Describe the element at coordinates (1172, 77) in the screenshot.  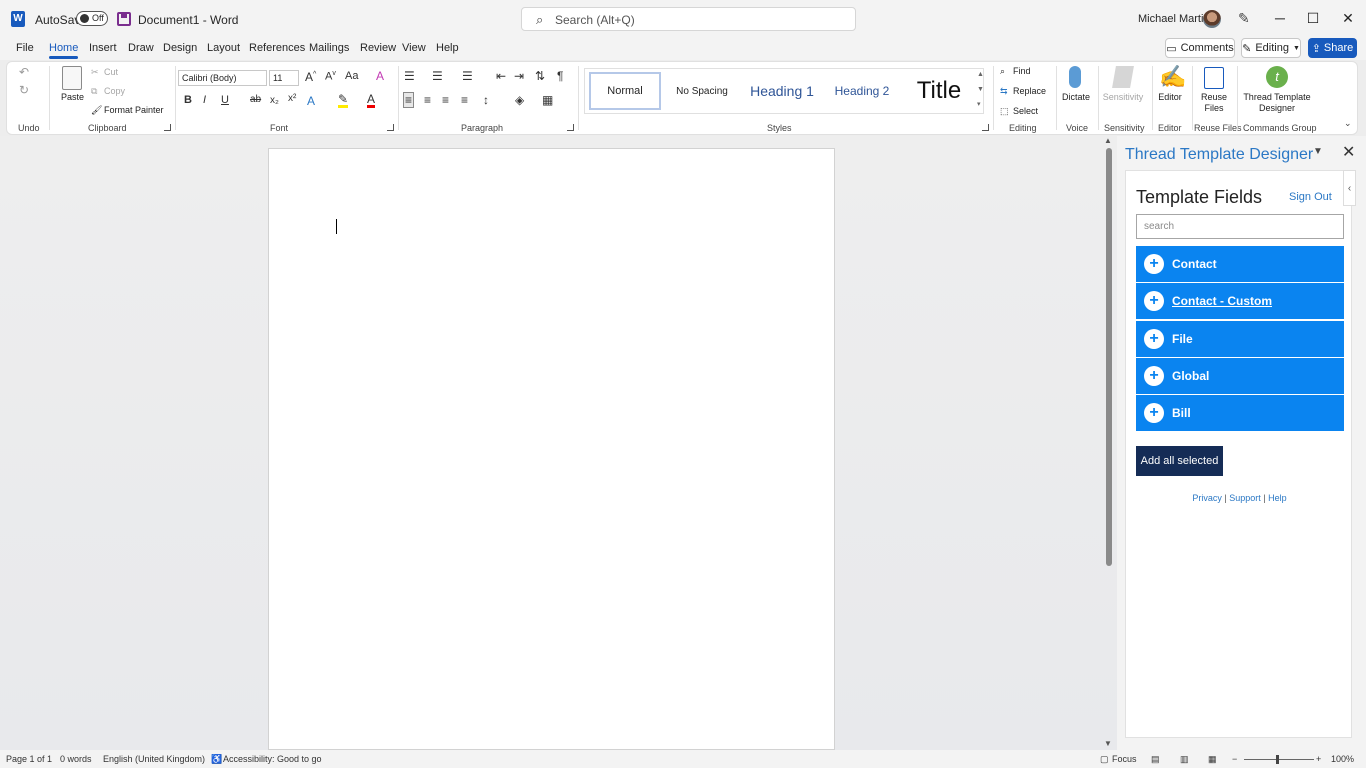
I see `editor-icon: ✍` at that location.